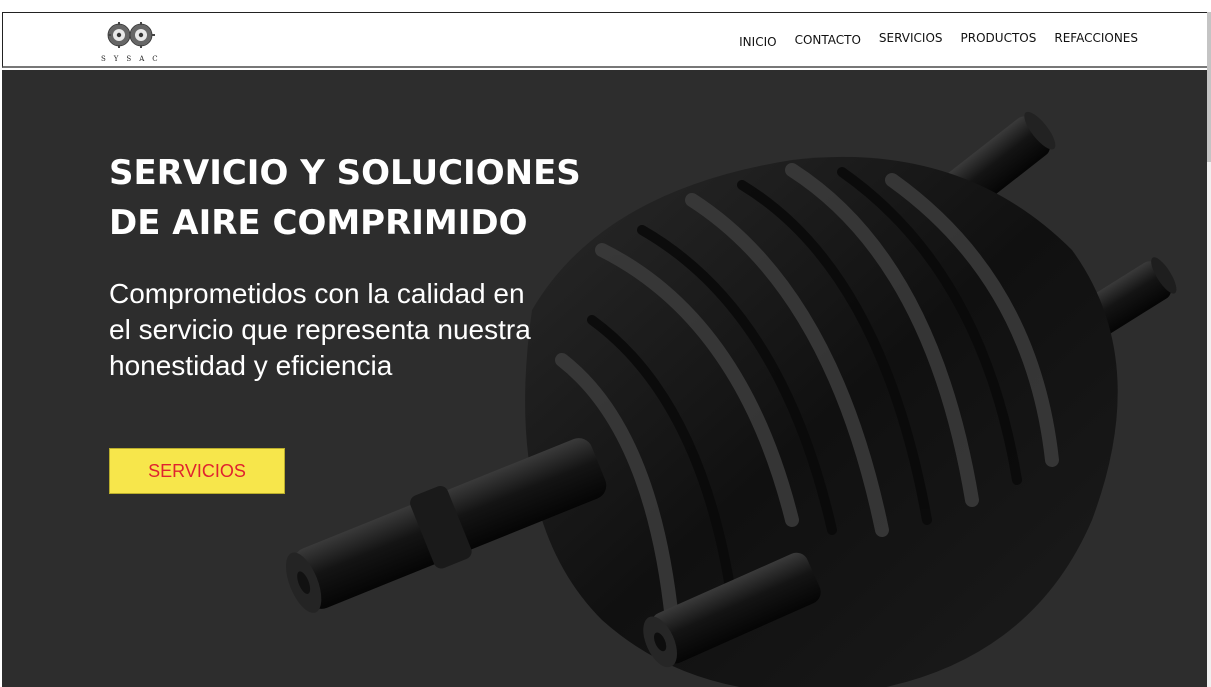 The width and height of the screenshot is (1211, 687). What do you see at coordinates (197, 471) in the screenshot?
I see `servicios-cta-button: SERVICIOS` at bounding box center [197, 471].